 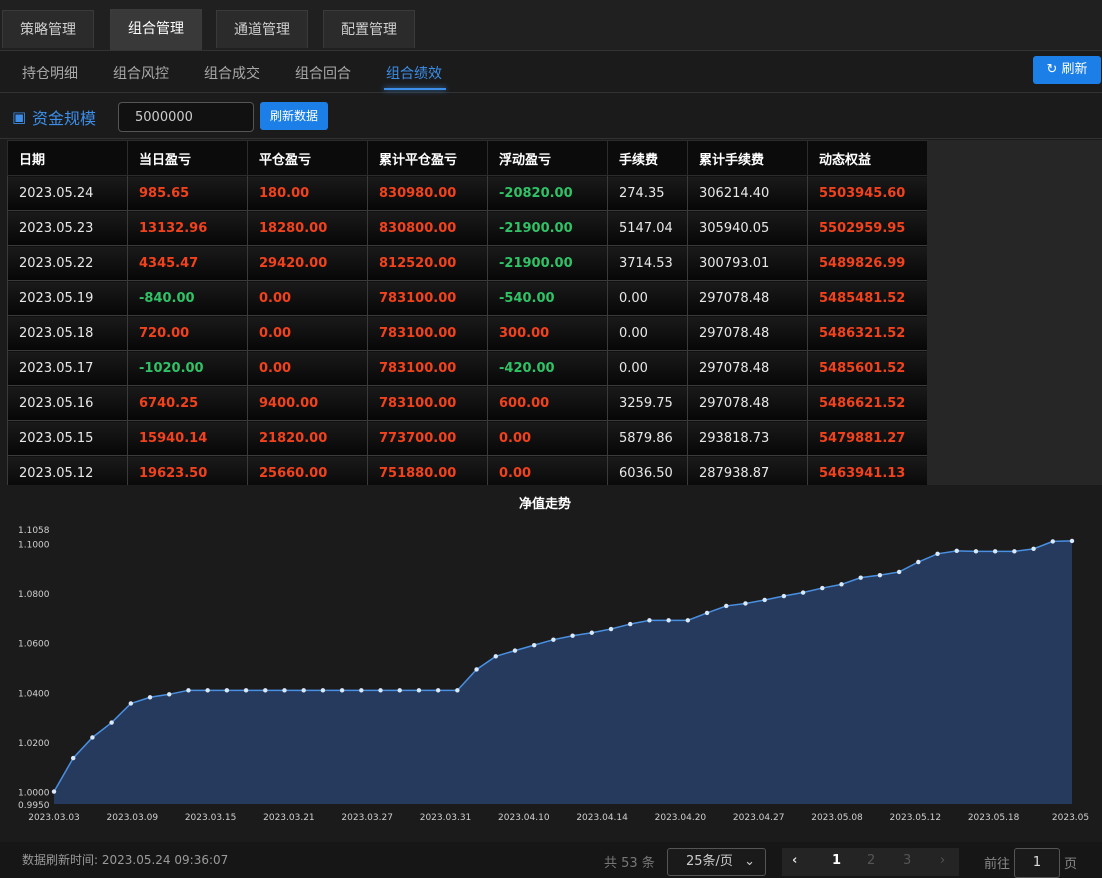 I want to click on tab-strategy: 策略管理, so click(x=48, y=29).